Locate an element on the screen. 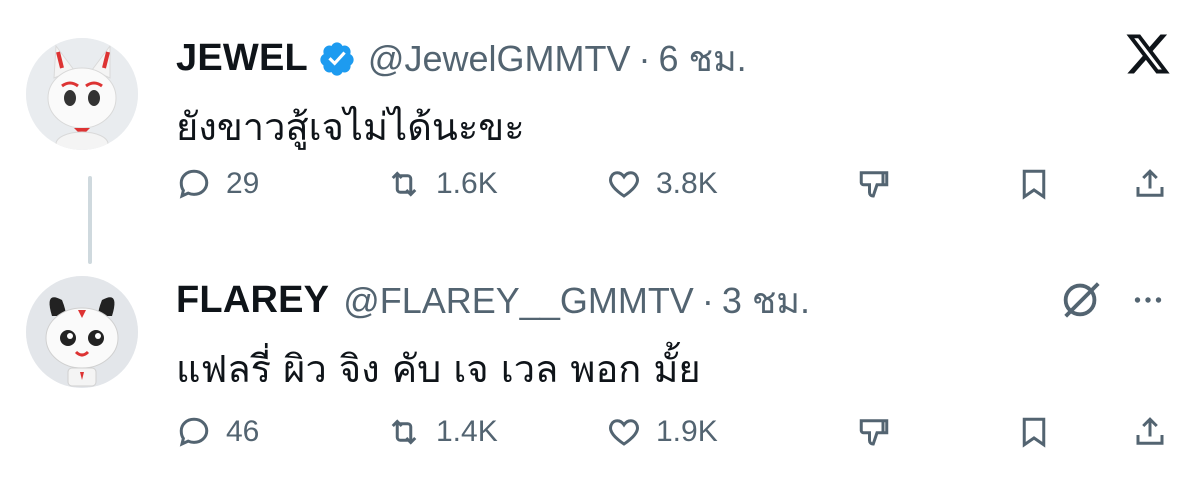 The width and height of the screenshot is (1200, 480). tweet-1-header: JEWEL @JewelGMMTV · 6 ชม. is located at coordinates (461, 58).